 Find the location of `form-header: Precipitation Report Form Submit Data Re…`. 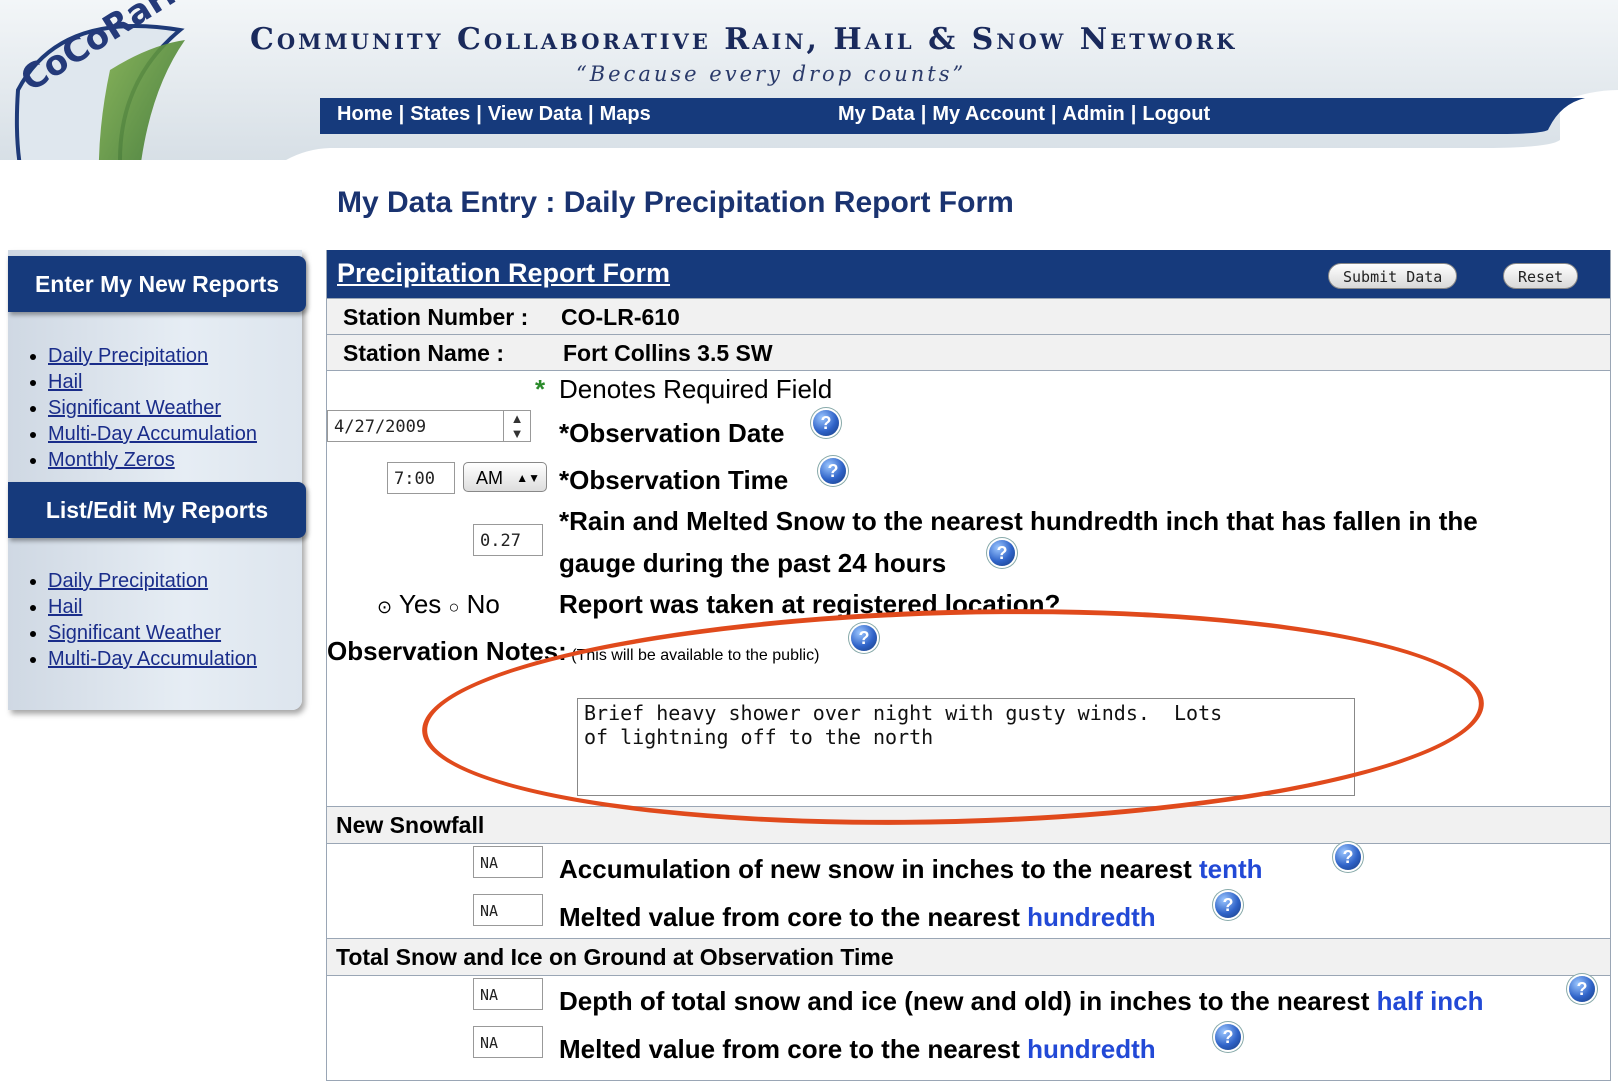

form-header: Precipitation Report Form Submit Data Re… is located at coordinates (968, 274).